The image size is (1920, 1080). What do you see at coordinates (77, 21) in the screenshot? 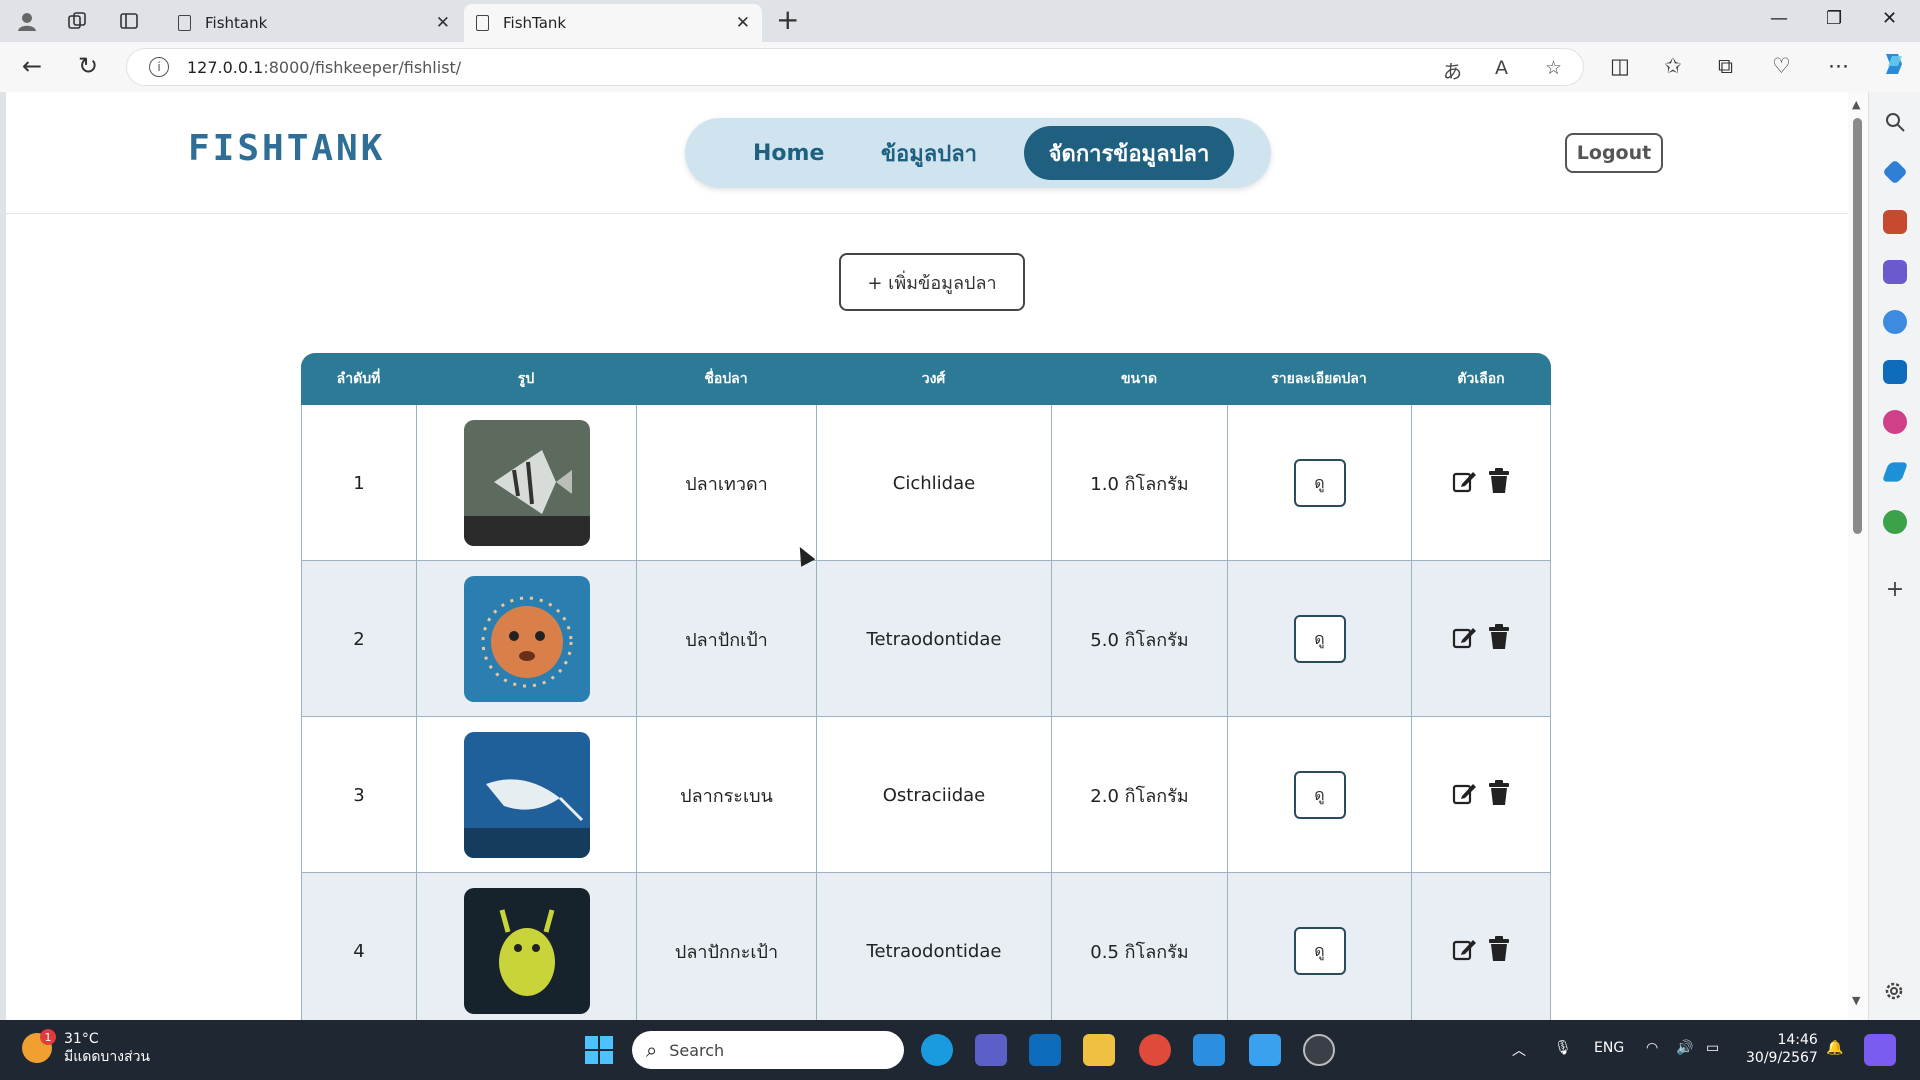
I see `workspaces-icon` at bounding box center [77, 21].